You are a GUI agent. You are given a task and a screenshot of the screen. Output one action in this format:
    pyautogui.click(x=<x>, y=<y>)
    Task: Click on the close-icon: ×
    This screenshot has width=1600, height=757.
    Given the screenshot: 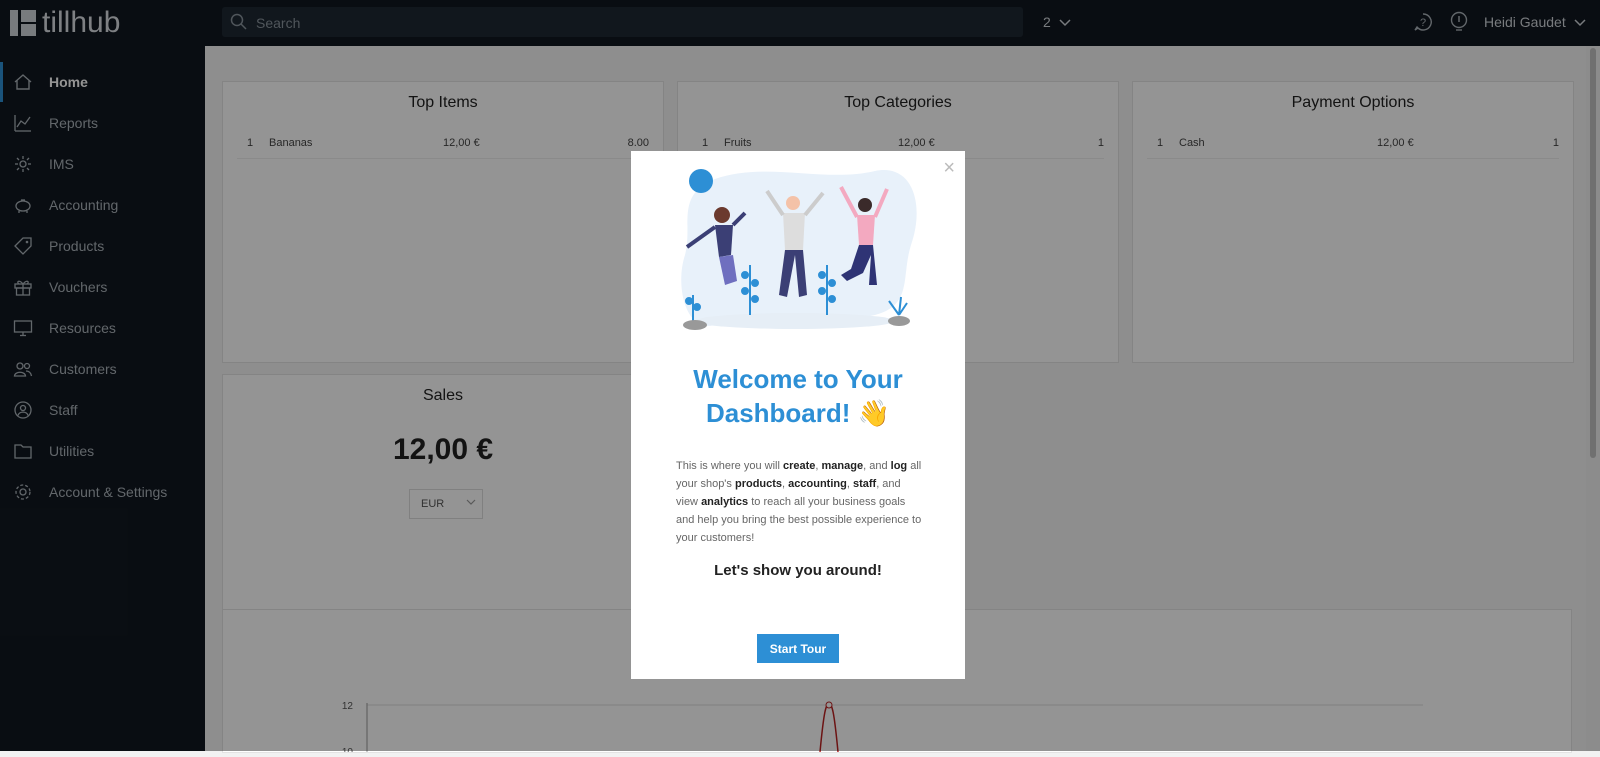 What is the action you would take?
    pyautogui.click(x=949, y=168)
    